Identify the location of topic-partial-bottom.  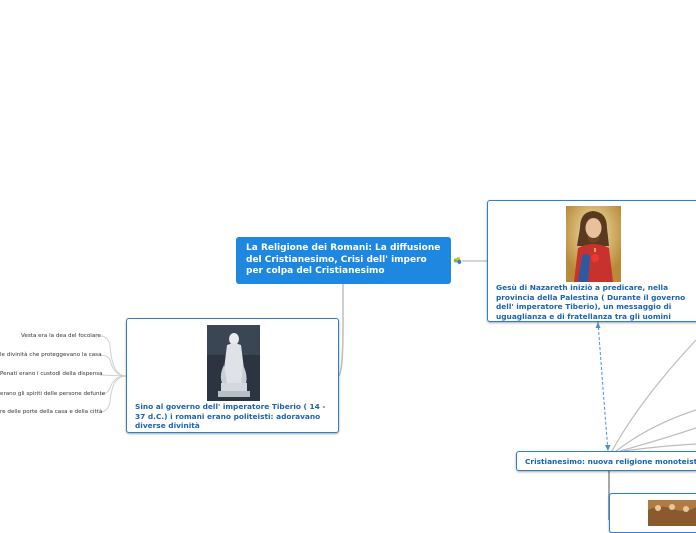
(652, 513).